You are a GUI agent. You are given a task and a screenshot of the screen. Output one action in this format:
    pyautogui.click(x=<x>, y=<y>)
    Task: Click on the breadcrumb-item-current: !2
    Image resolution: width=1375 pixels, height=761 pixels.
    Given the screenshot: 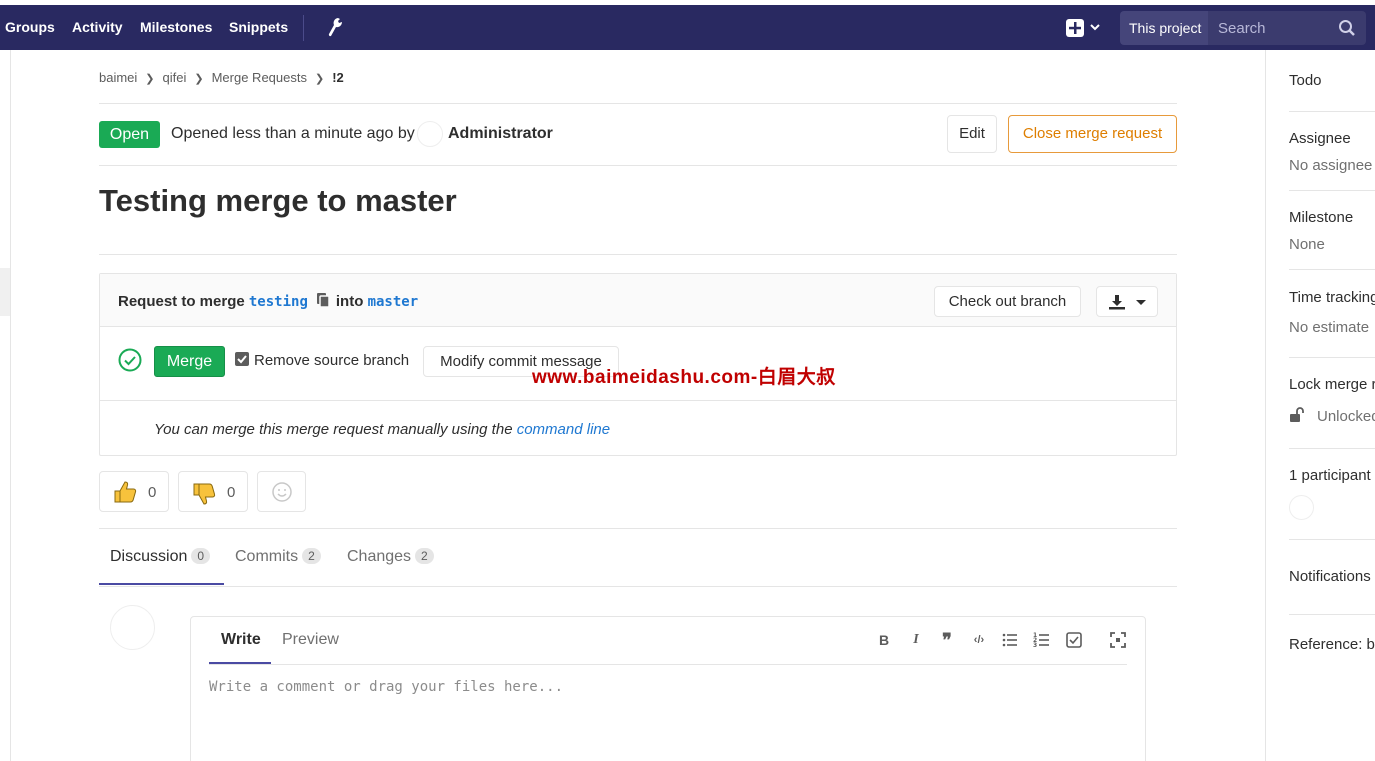 What is the action you would take?
    pyautogui.click(x=338, y=77)
    